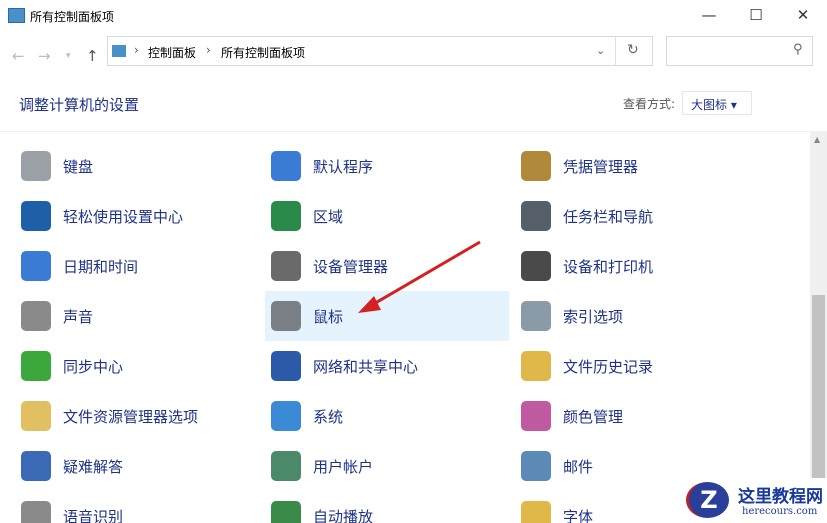  Describe the element at coordinates (780, 497) in the screenshot. I see `watermark-name: 这里教程网` at that location.